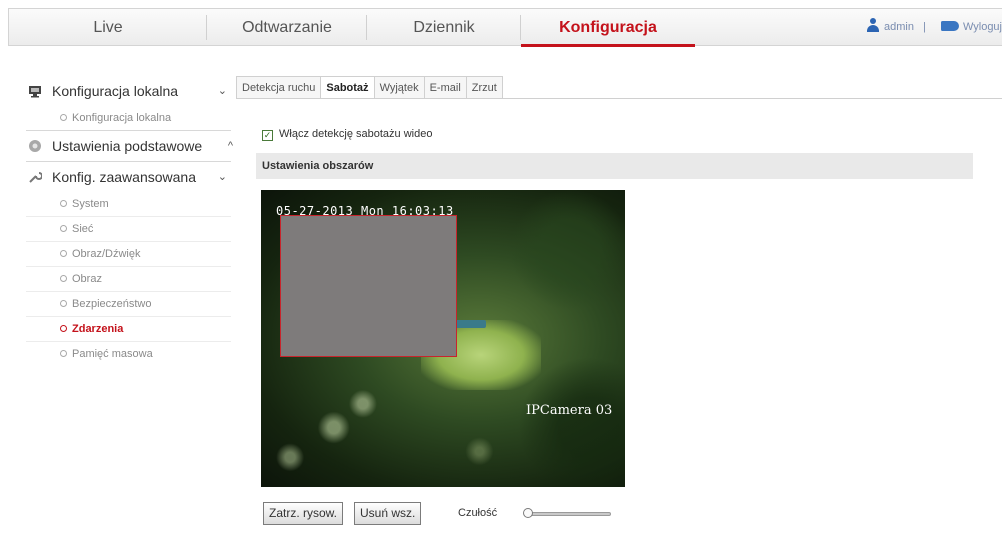 The width and height of the screenshot is (1002, 538). I want to click on sidebar-section-label: Konfig. zaawansowana, so click(124, 177).